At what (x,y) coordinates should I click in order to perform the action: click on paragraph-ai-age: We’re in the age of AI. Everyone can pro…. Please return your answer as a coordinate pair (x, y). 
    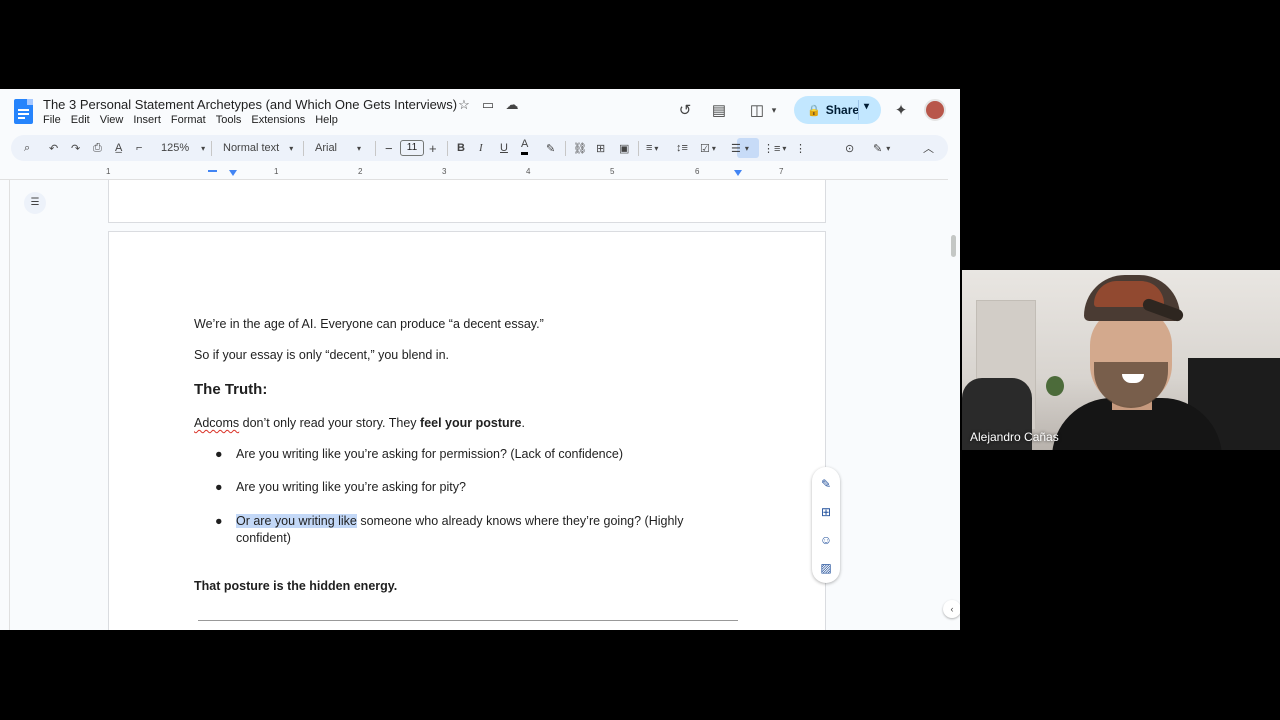
    Looking at the image, I should click on (369, 324).